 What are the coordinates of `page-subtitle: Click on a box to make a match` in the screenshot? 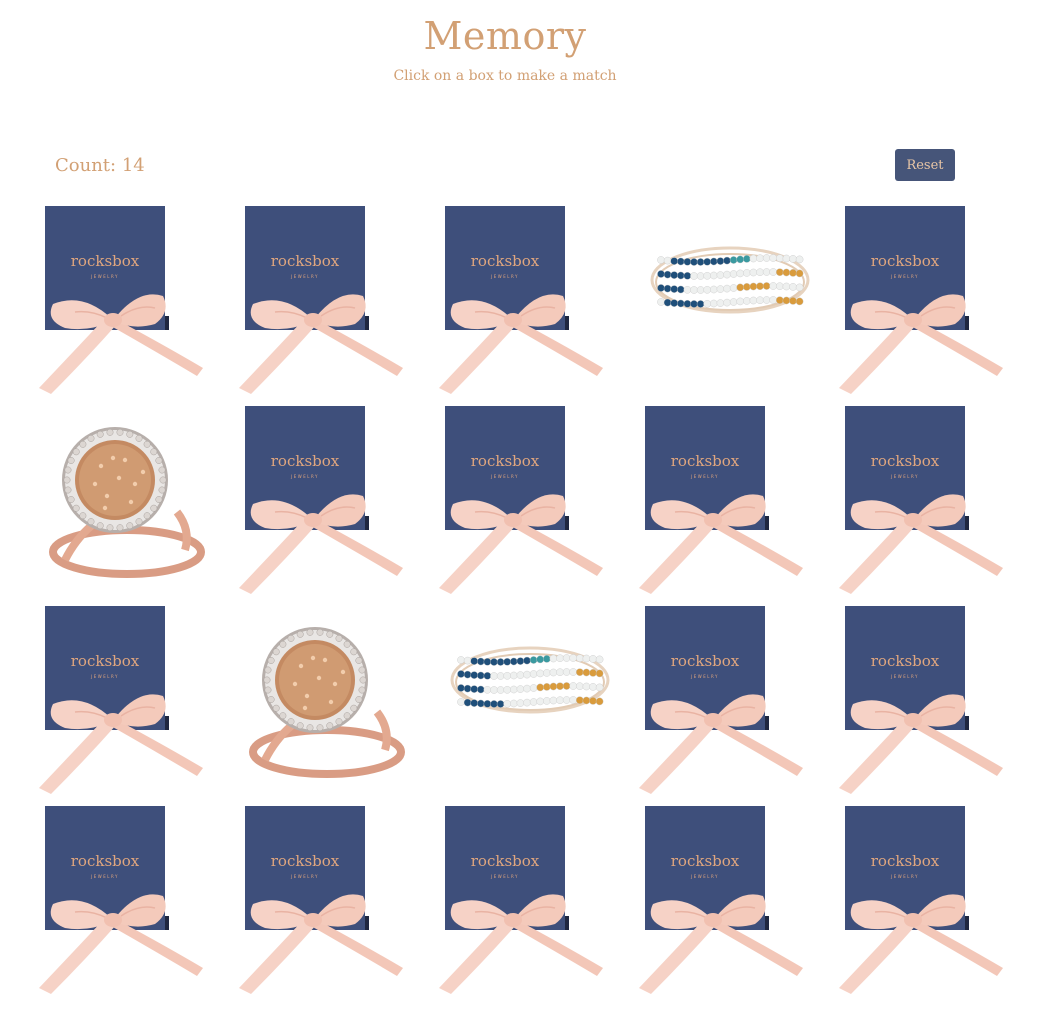 It's located at (505, 76).